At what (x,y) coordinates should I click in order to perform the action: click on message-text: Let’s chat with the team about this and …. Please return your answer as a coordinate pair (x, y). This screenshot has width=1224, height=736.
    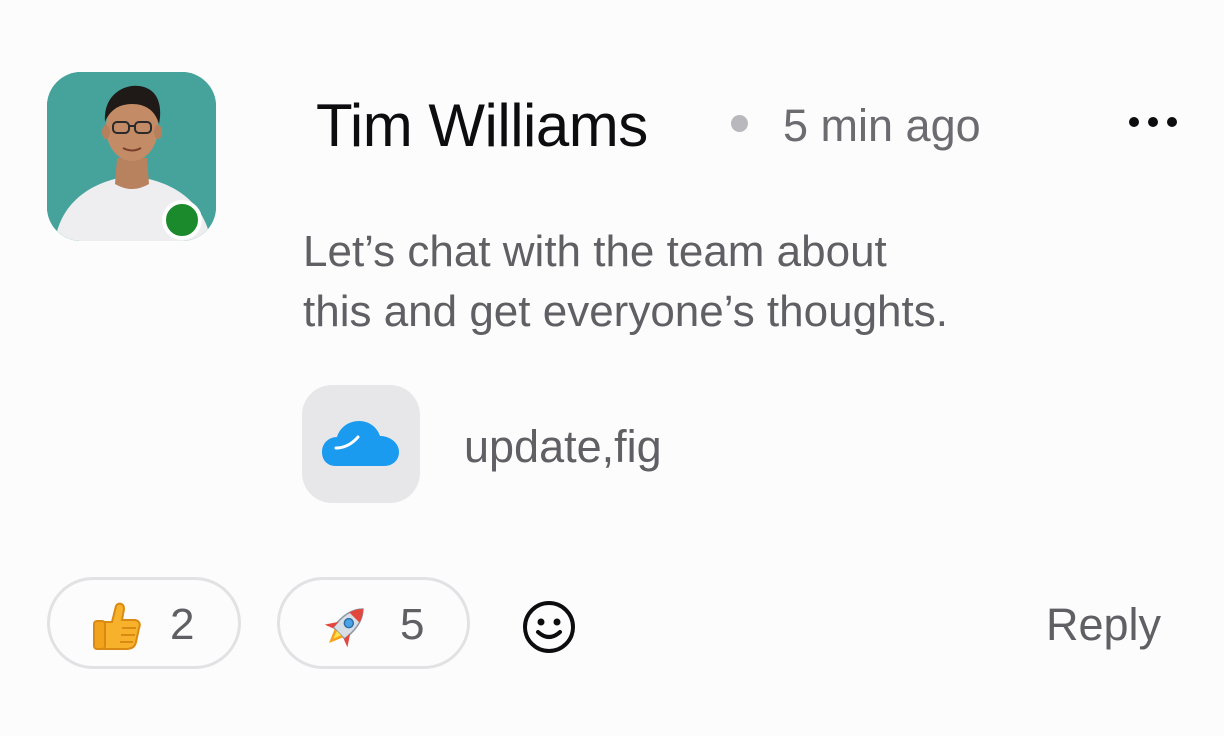
    Looking at the image, I should click on (733, 282).